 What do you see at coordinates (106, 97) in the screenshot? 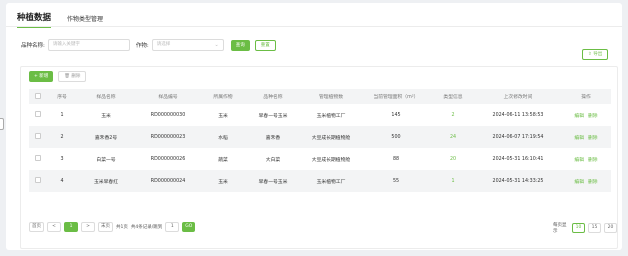
I see `header-sample-name: 样品名称` at bounding box center [106, 97].